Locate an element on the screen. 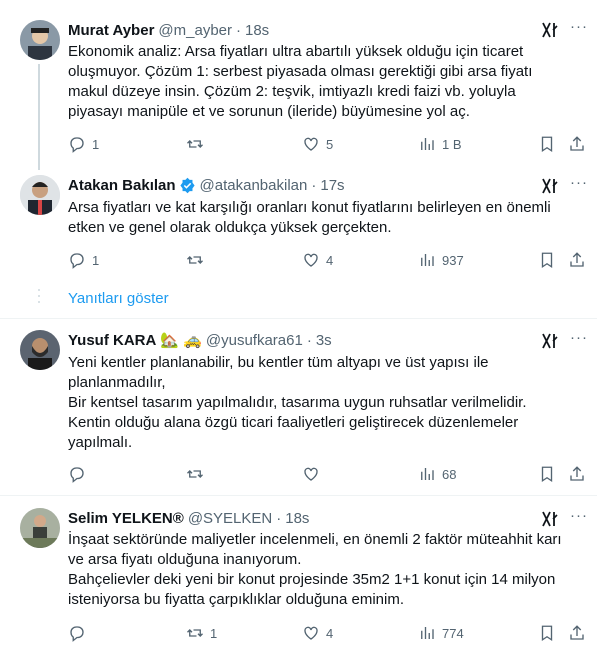 This screenshot has height=662, width=597. thread-line is located at coordinates (39, 117).